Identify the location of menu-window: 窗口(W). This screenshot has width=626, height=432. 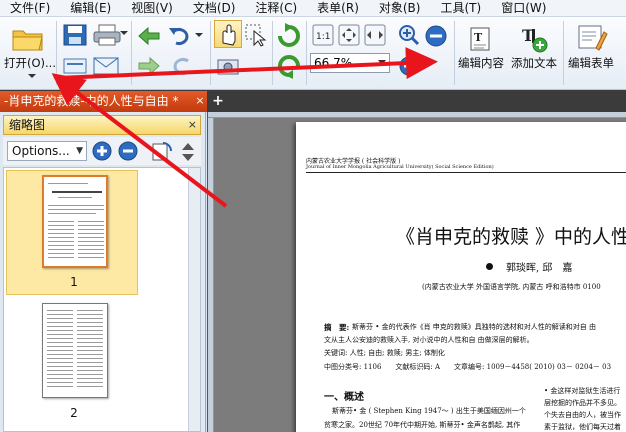
(523, 8).